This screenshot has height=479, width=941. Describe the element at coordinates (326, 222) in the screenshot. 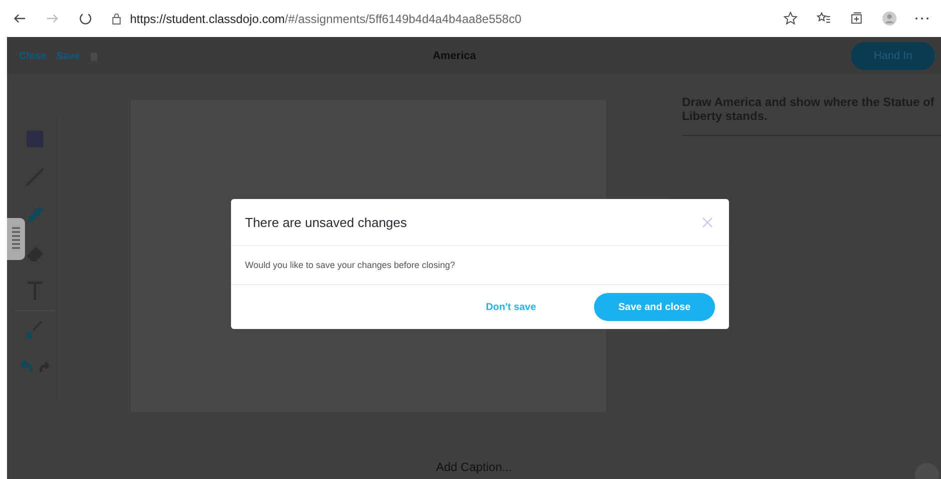

I see `dialog-title: There are unsaved changes` at that location.